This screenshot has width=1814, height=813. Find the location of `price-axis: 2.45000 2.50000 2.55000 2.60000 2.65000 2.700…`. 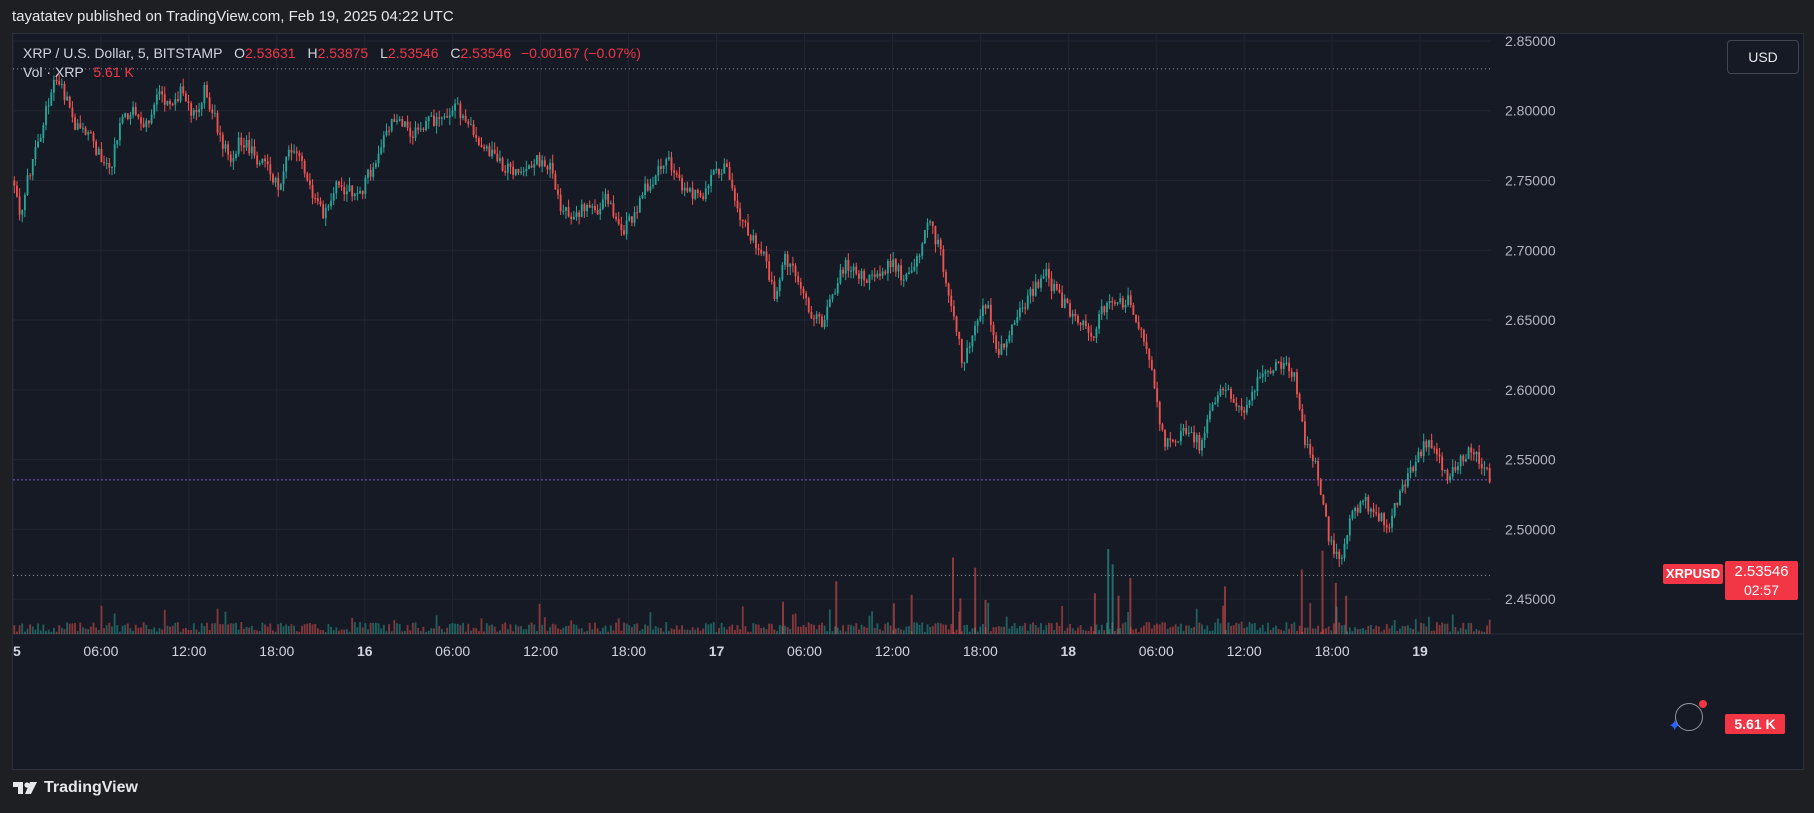

price-axis: 2.45000 2.50000 2.55000 2.60000 2.65000 2.700… is located at coordinates (1530, 320).